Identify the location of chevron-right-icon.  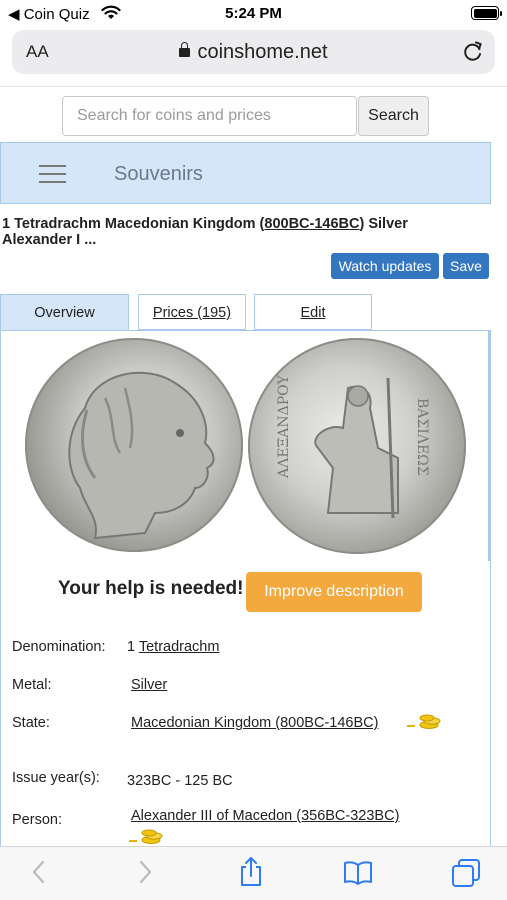
(145, 872).